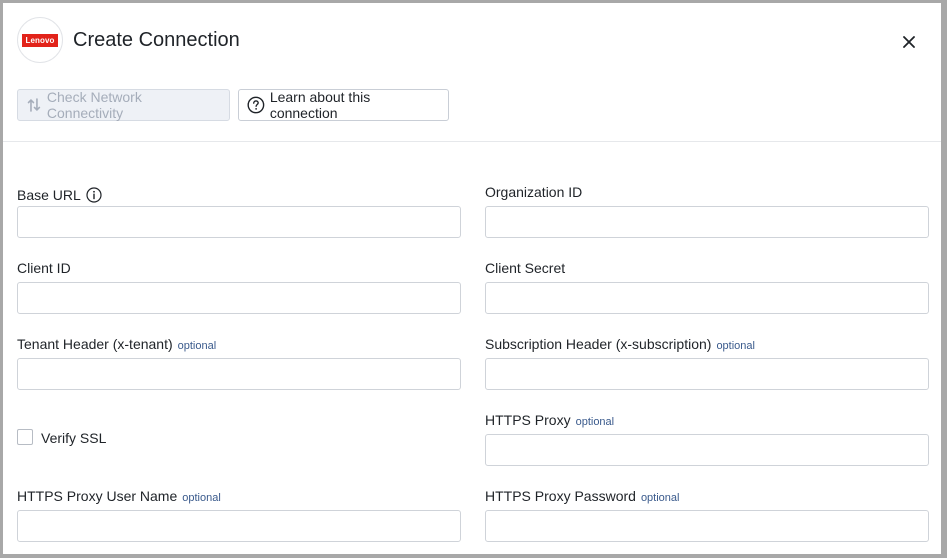 This screenshot has width=947, height=558. I want to click on verify-ssl-checkbox, so click(25, 437).